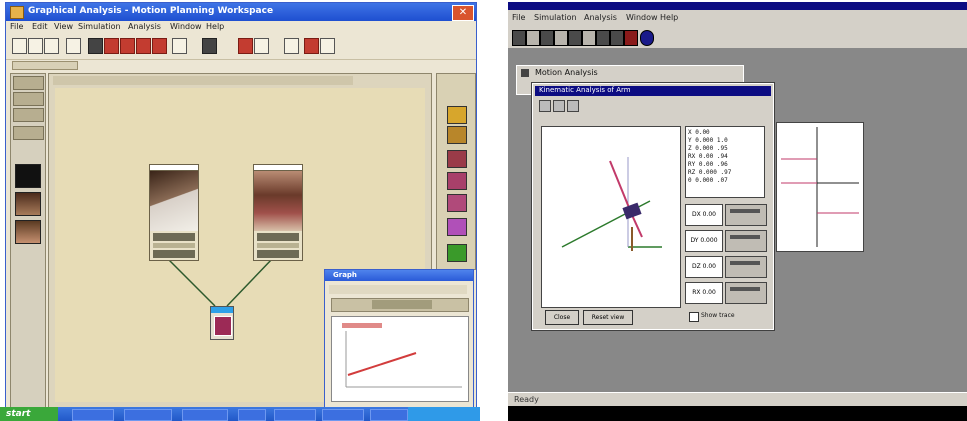  What do you see at coordinates (261, 46) in the screenshot?
I see `zoom-out-icon` at bounding box center [261, 46].